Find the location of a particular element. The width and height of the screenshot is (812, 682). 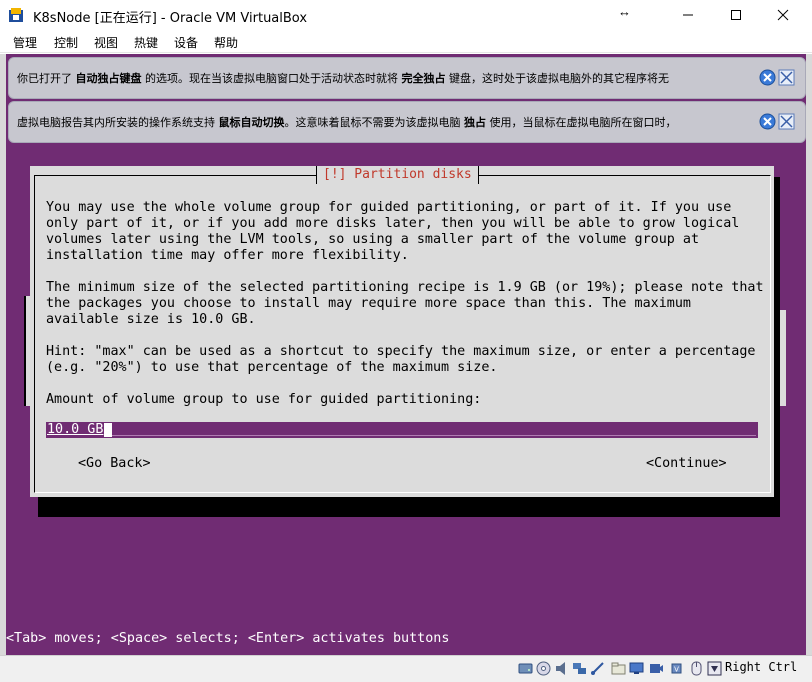

menu-bar: 管理 控制 视图 热键 设备 帮助 is located at coordinates (406, 42).